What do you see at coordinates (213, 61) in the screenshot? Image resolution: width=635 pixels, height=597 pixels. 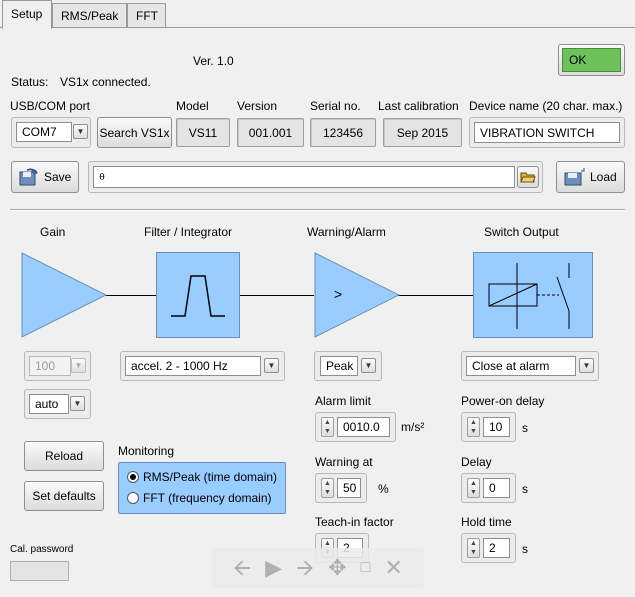 I see `version-text: Ver. 1.0` at bounding box center [213, 61].